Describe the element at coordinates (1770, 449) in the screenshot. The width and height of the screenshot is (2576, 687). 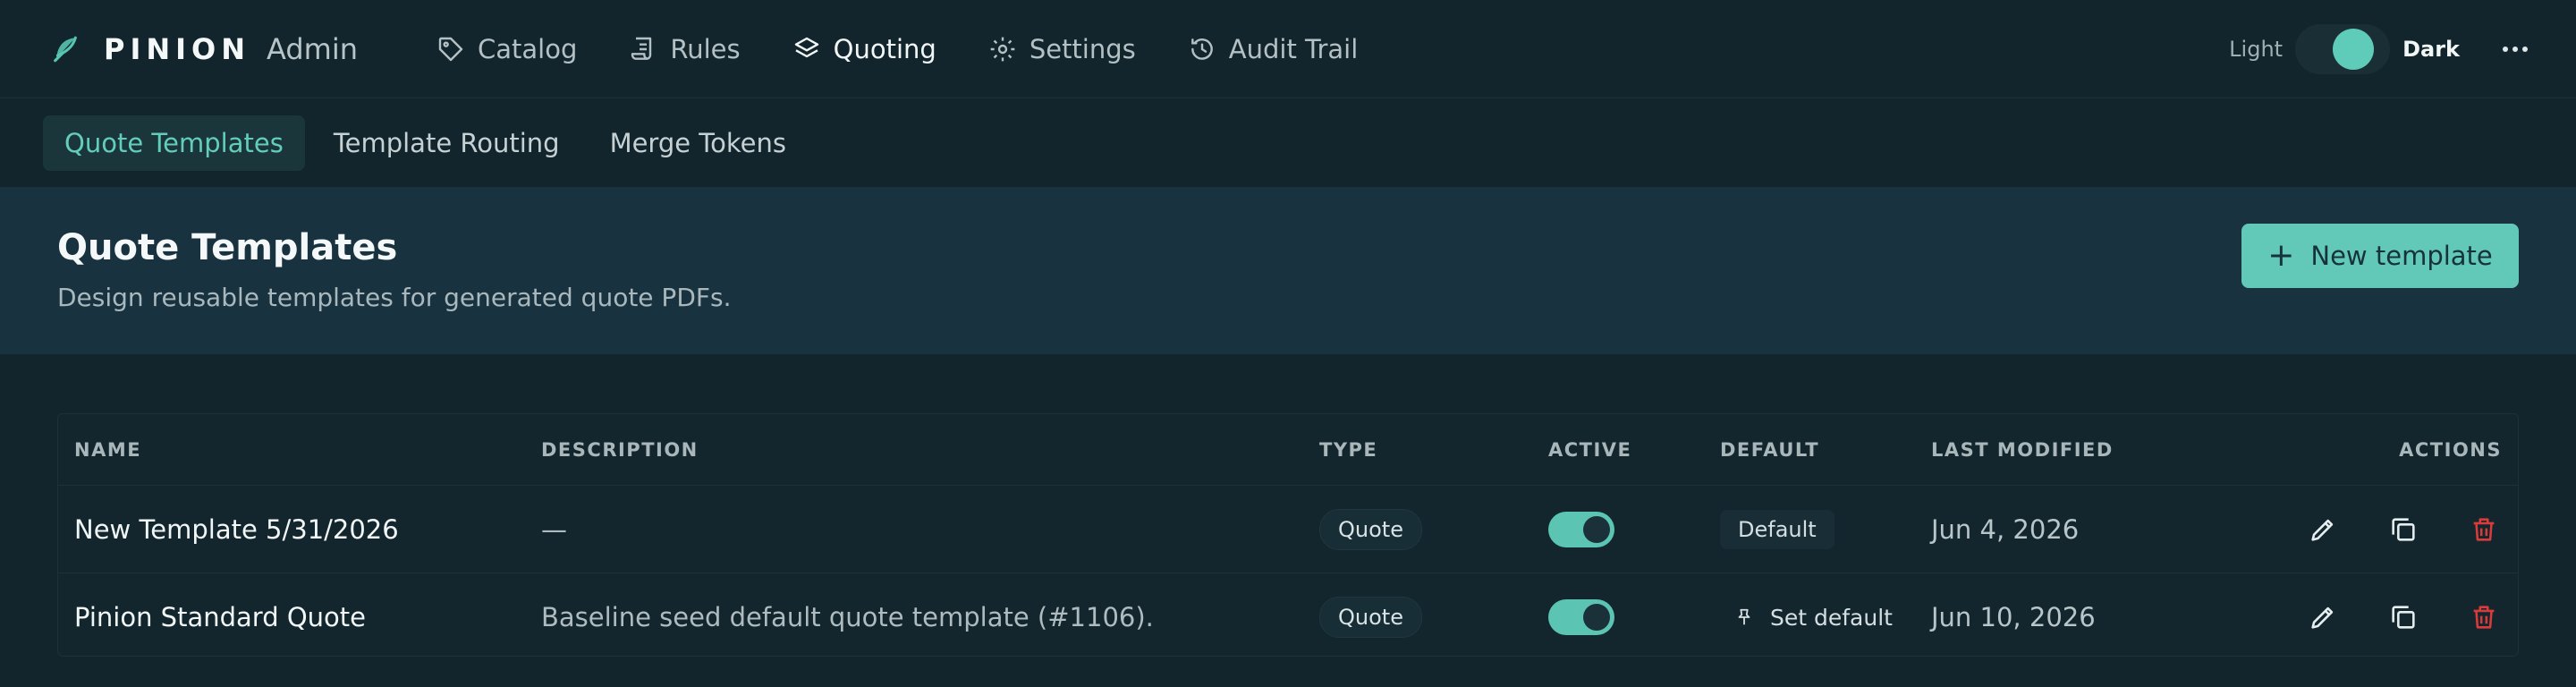
I see `column-header-default: DEFAULT` at that location.